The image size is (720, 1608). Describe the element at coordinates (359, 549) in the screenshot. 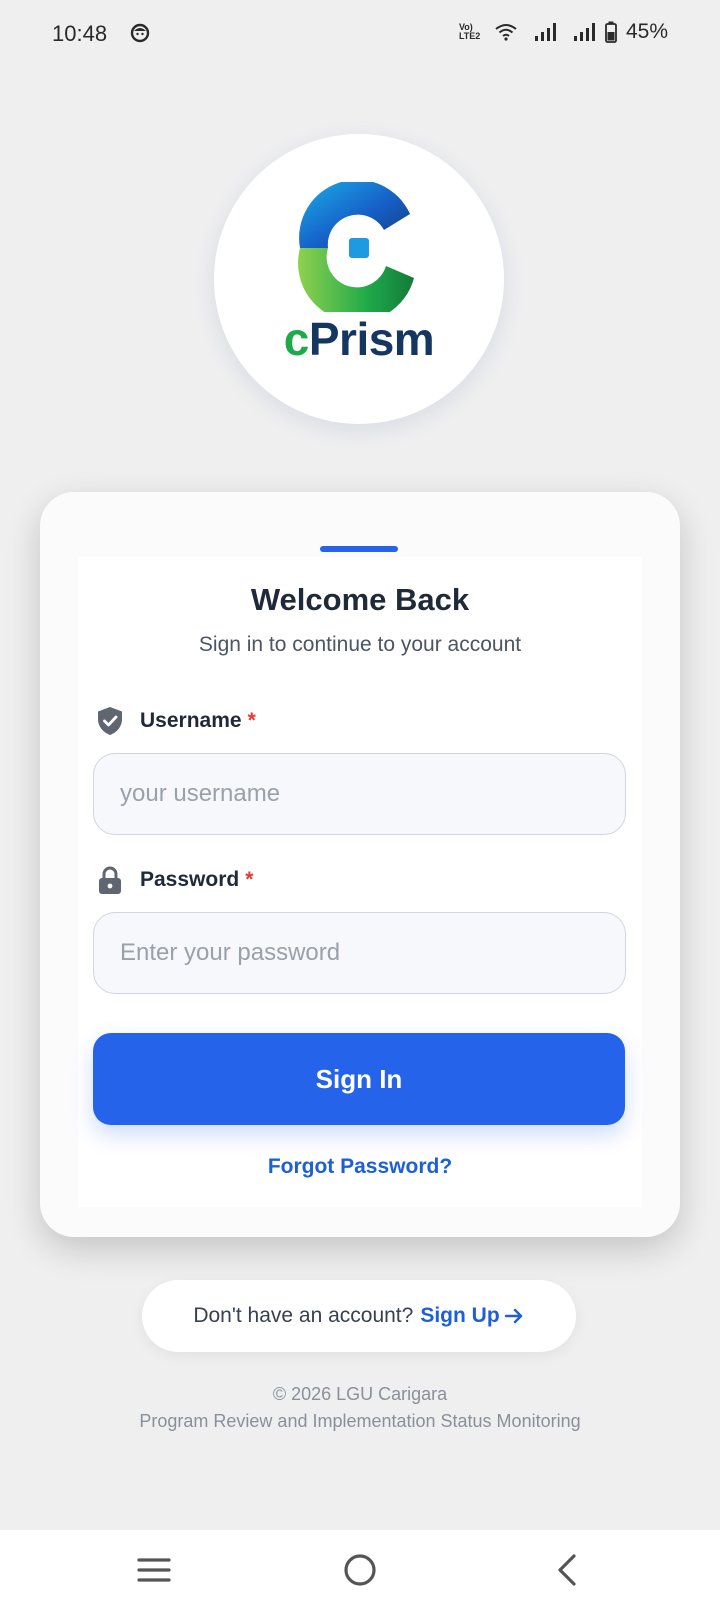

I see `card-accent-bar` at that location.